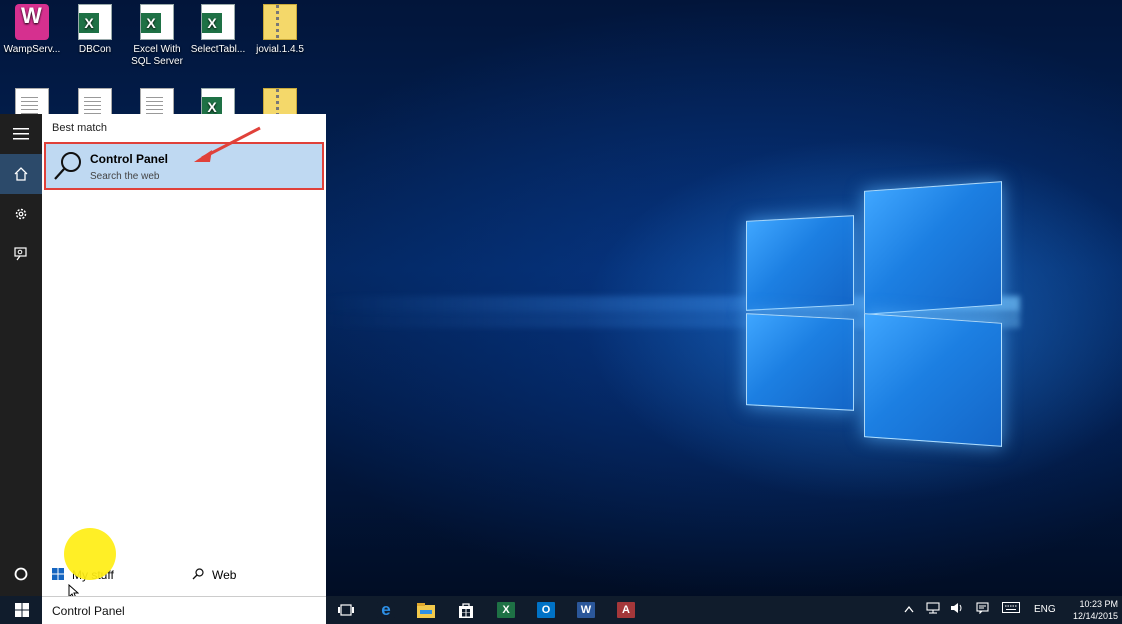 This screenshot has width=1122, height=624. I want to click on desktop-icon-excel-with-sql: Excel With SQL Server, so click(157, 36).